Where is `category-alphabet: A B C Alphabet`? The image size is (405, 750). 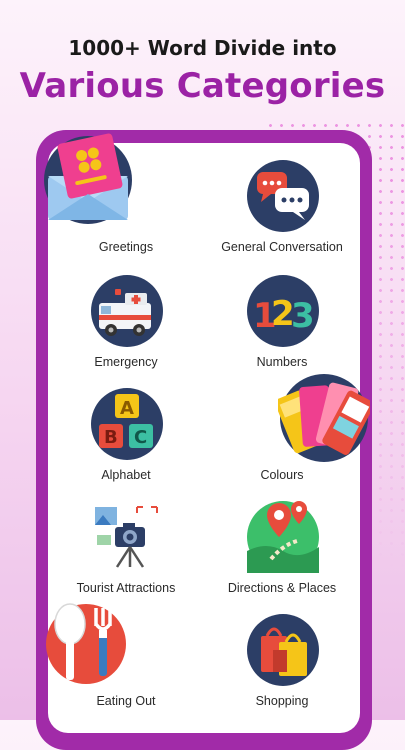 category-alphabet: A B C Alphabet is located at coordinates (126, 438).